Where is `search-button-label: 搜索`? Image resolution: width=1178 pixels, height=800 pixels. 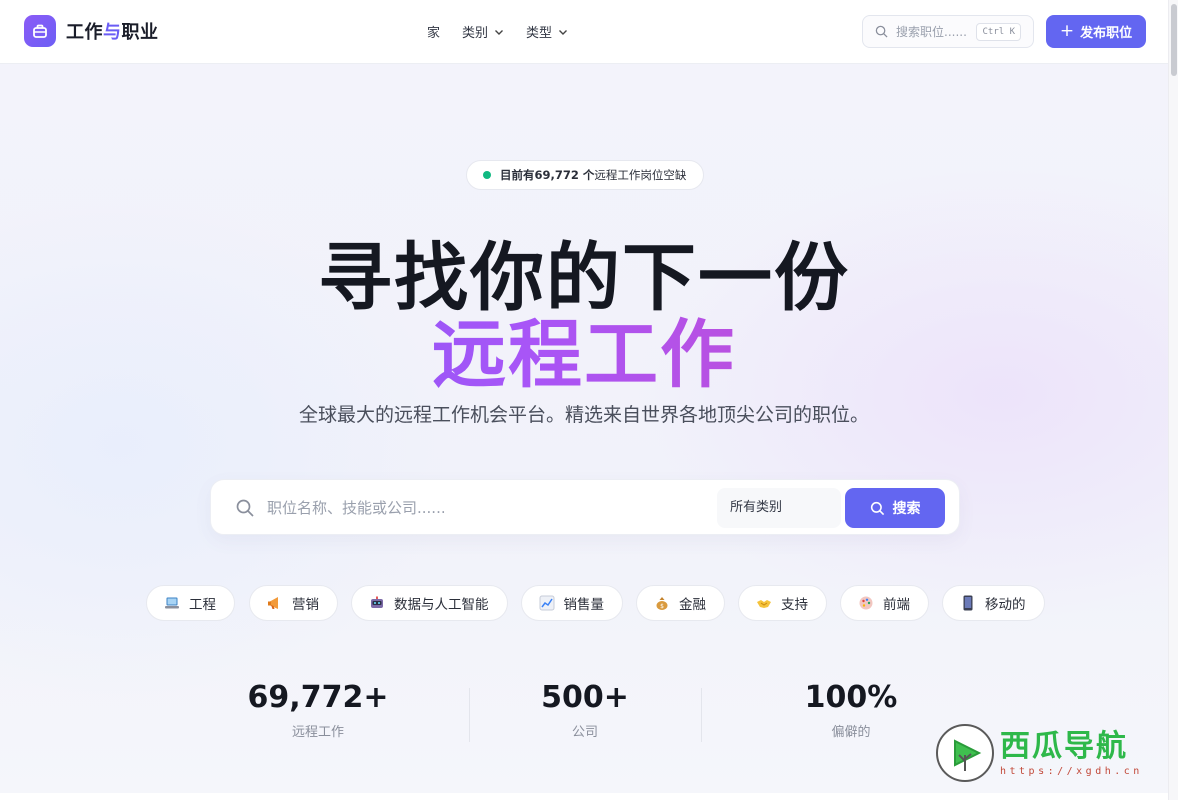
search-button-label: 搜索 is located at coordinates (906, 509).